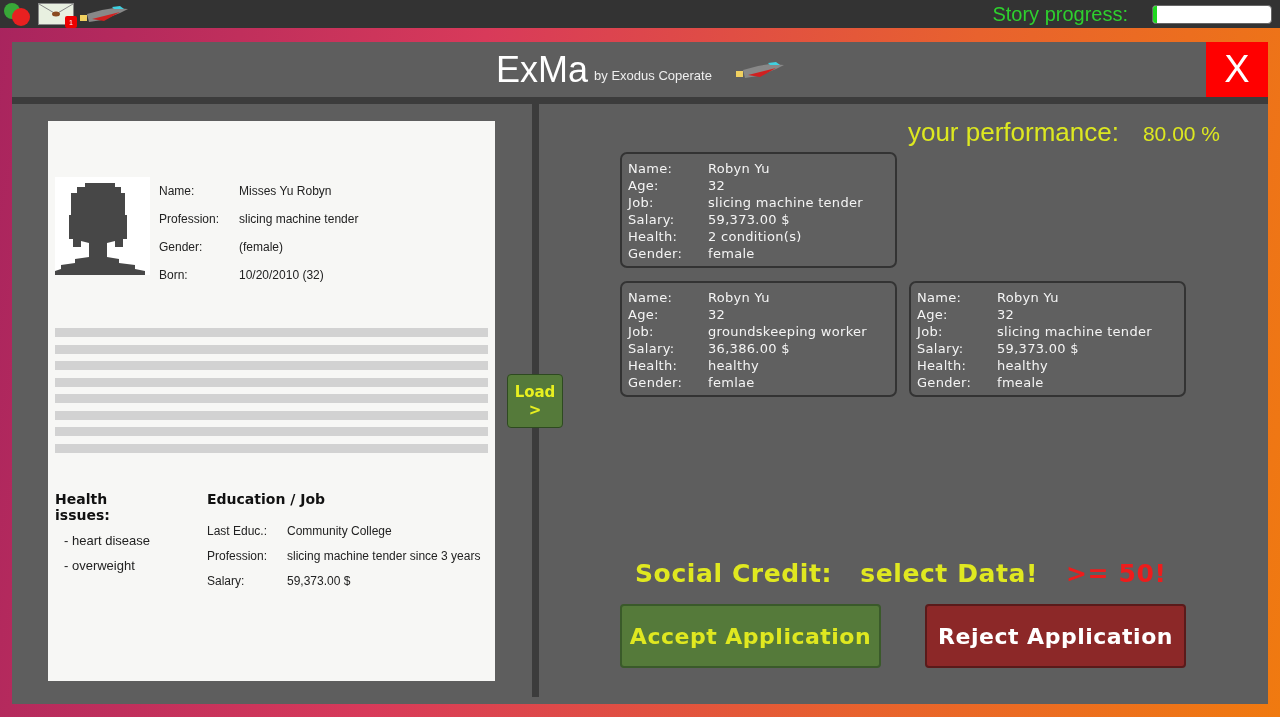 This screenshot has height=717, width=1280. Describe the element at coordinates (1181, 134) in the screenshot. I see `performance-value: 80.00 %` at that location.